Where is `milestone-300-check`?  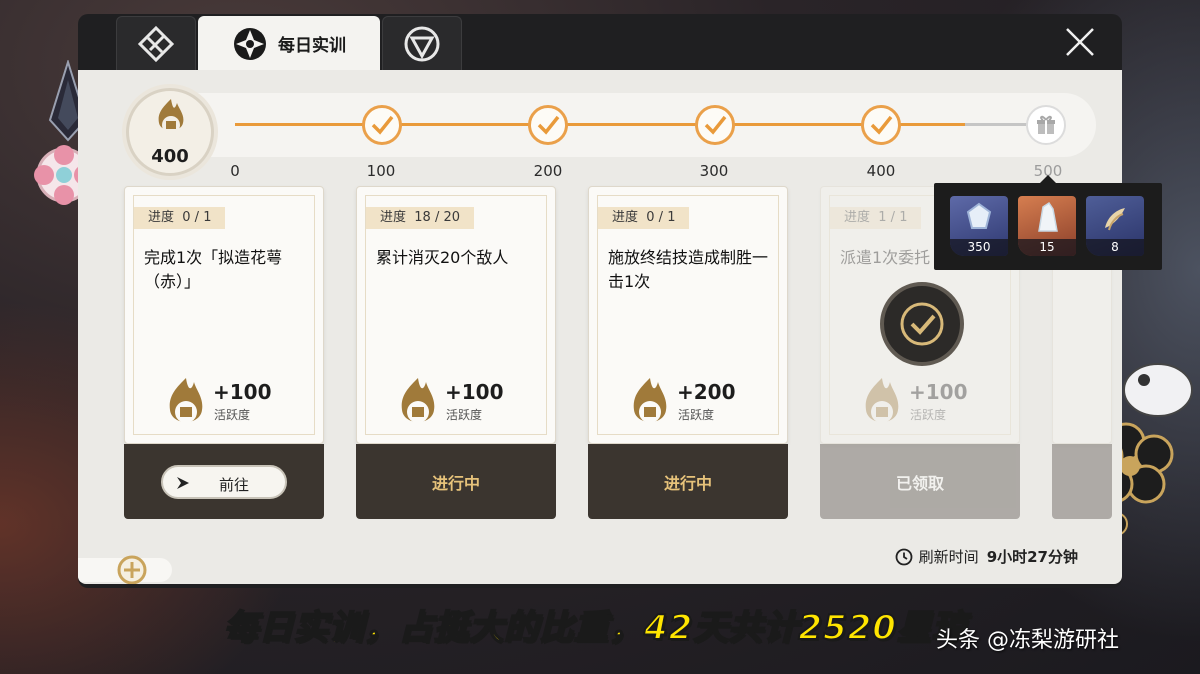 milestone-300-check is located at coordinates (715, 125).